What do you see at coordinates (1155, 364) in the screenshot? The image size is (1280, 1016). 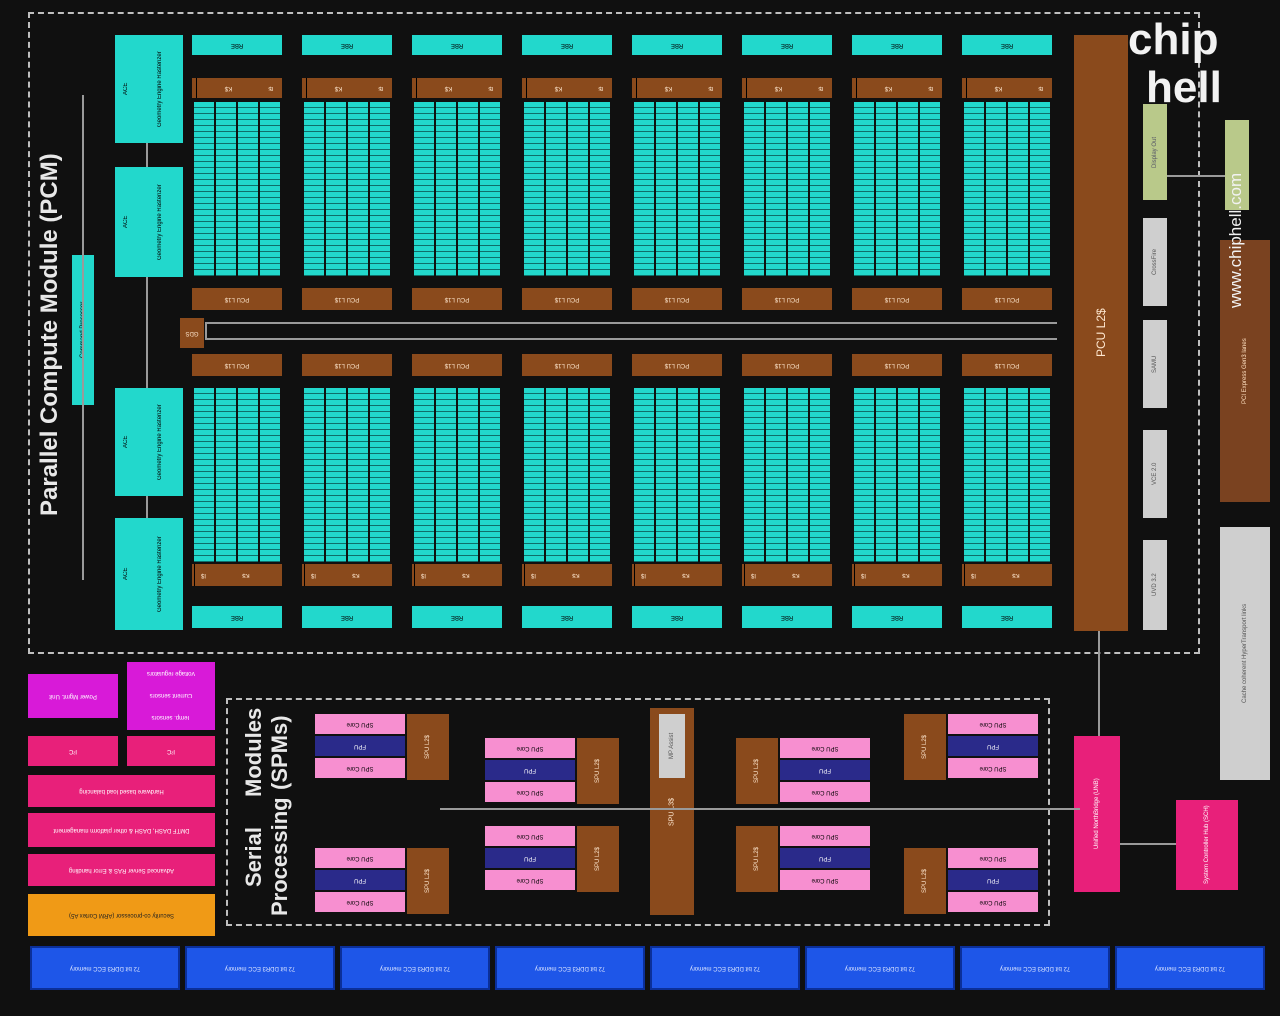 I see `samu-block: SAMU` at bounding box center [1155, 364].